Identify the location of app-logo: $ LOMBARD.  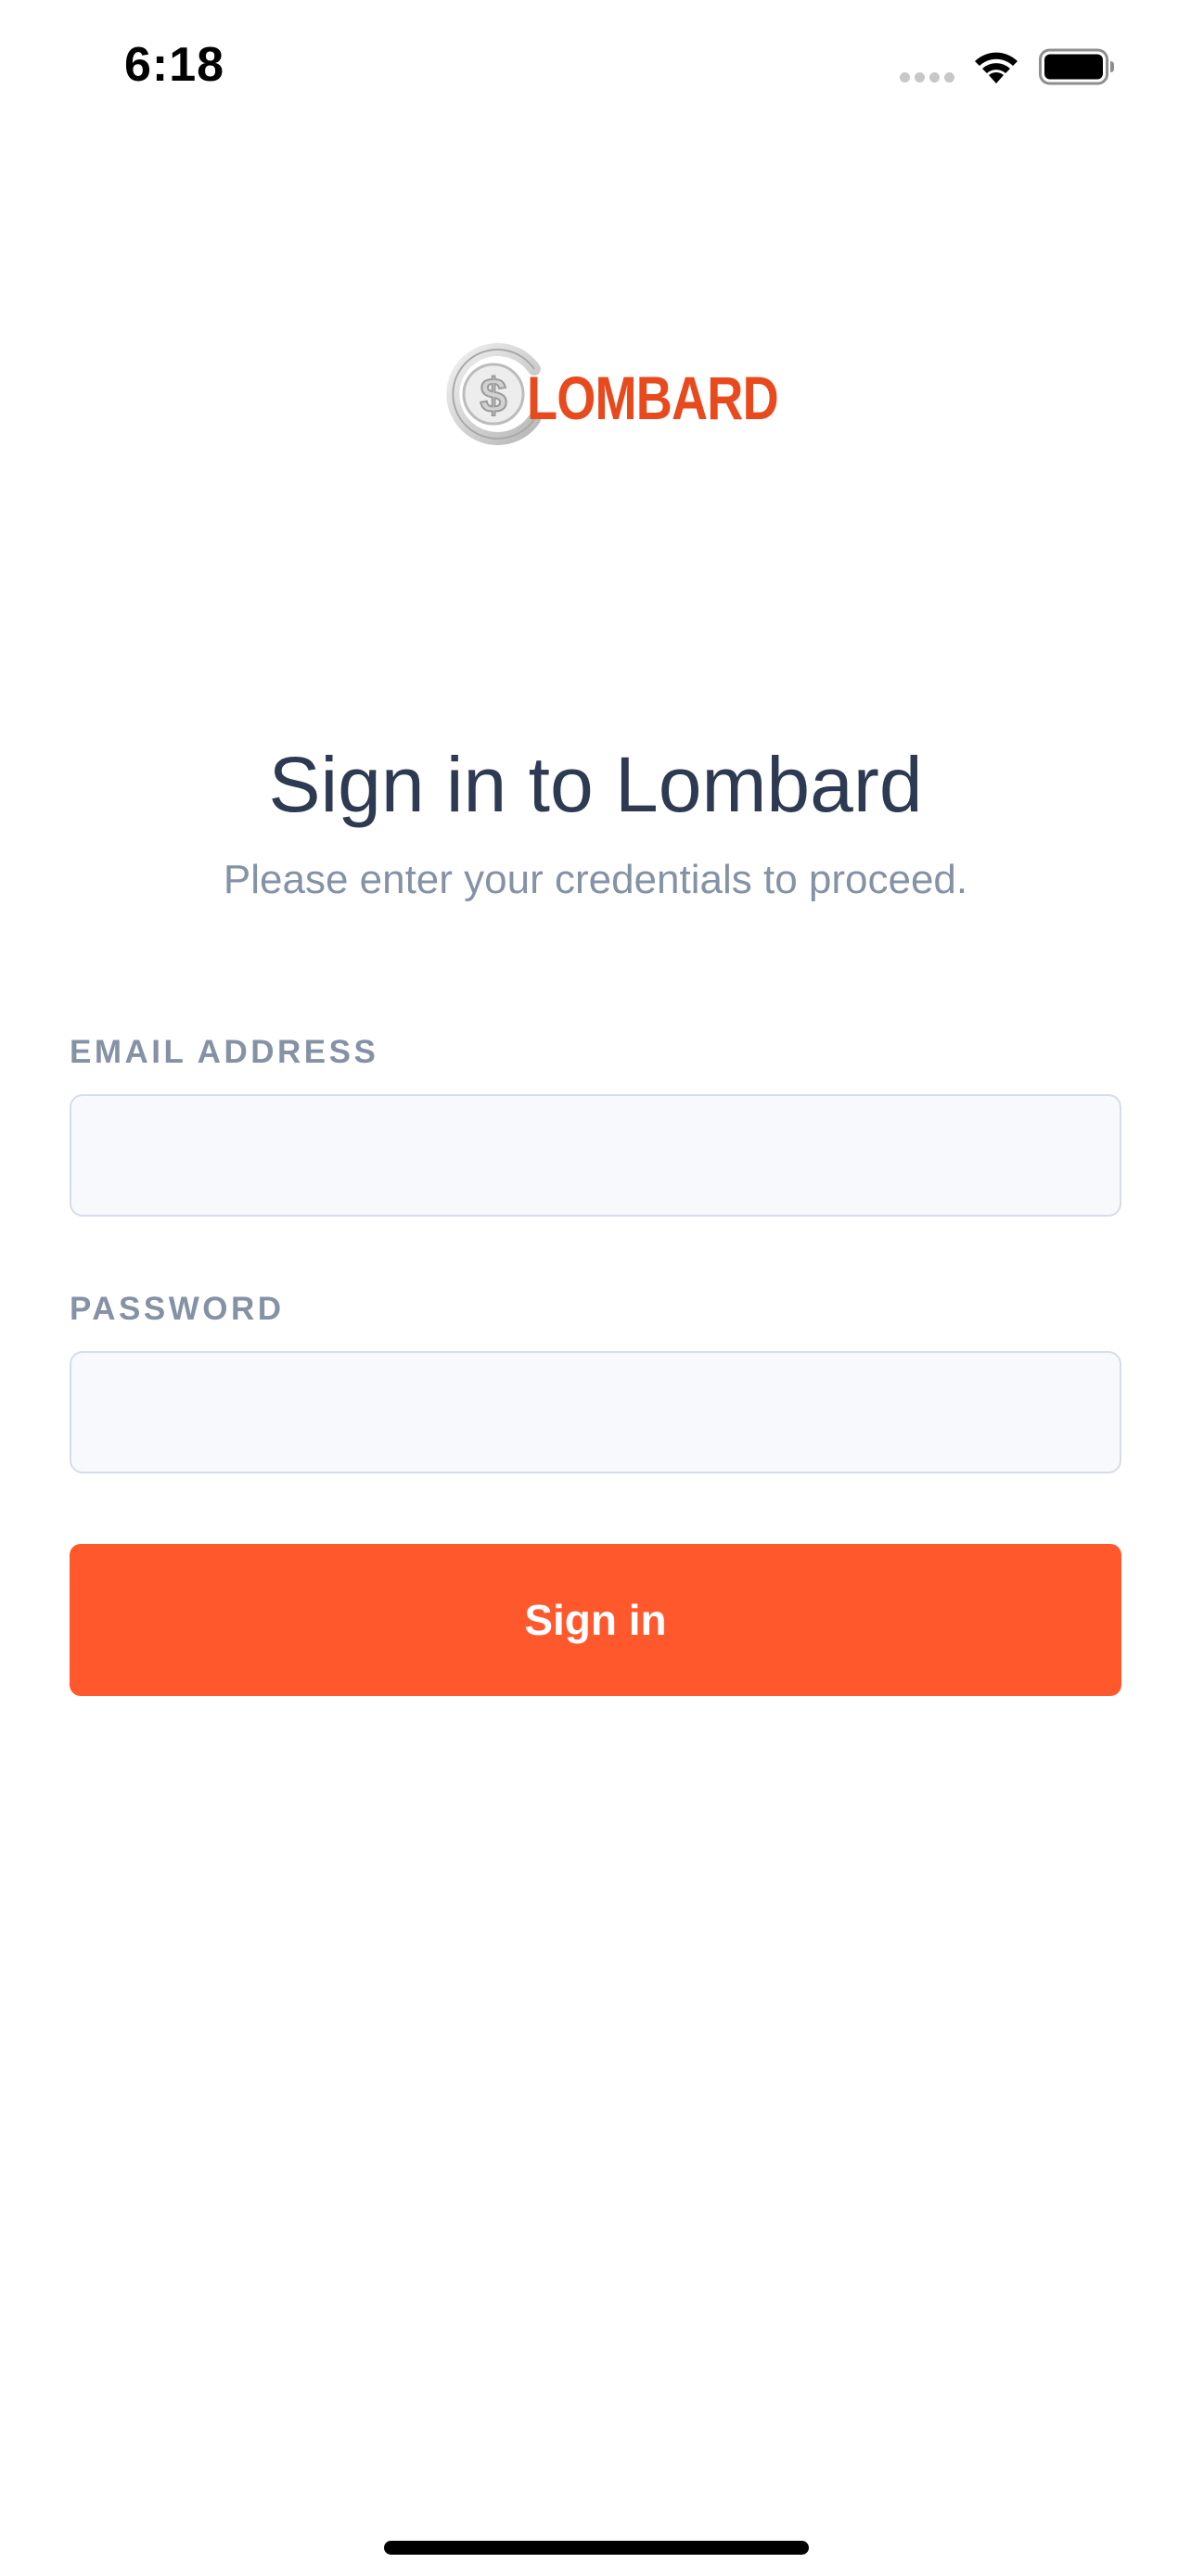
(612, 394).